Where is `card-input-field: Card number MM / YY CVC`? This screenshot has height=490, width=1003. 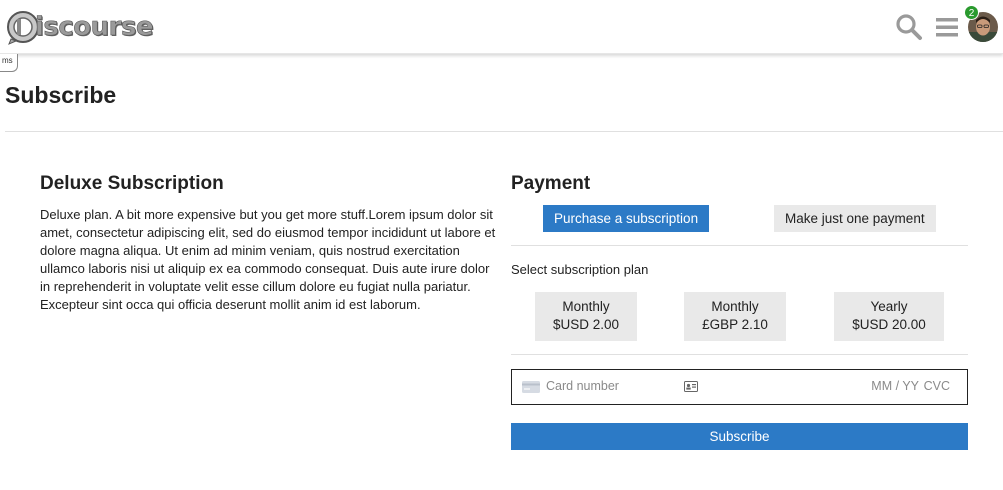 card-input-field: Card number MM / YY CVC is located at coordinates (739, 387).